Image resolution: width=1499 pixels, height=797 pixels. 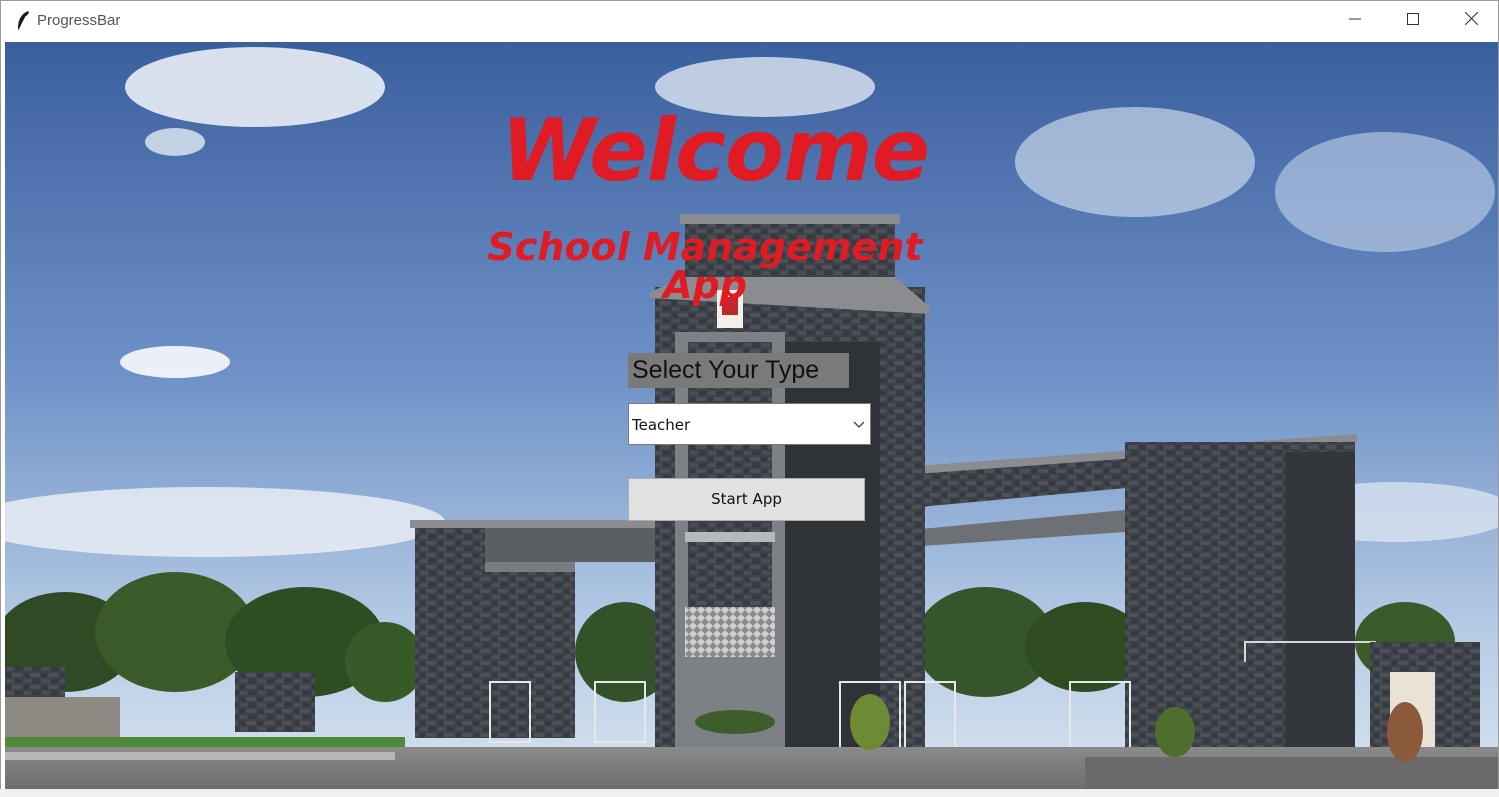 I want to click on maximize-button, so click(x=1413, y=21).